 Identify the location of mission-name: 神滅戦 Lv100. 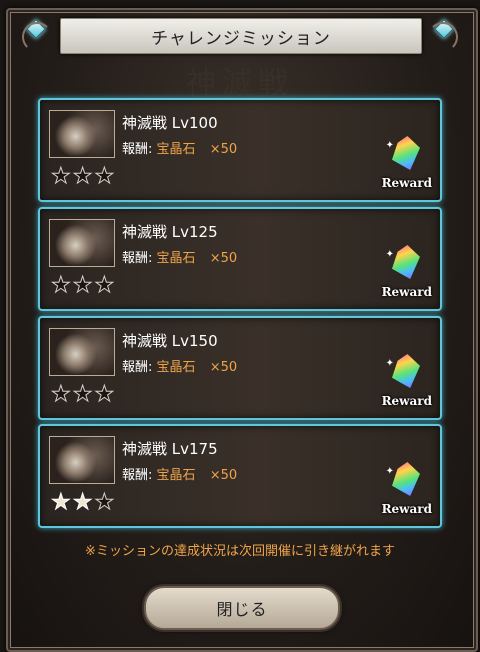
(170, 123).